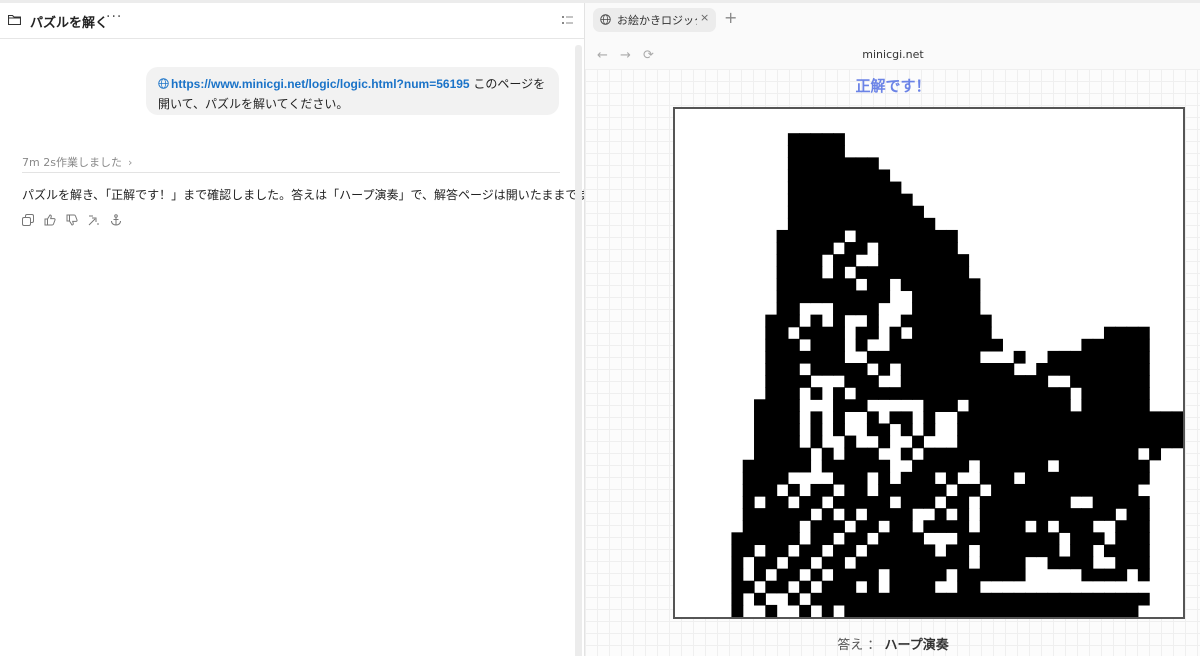  Describe the element at coordinates (892, 54) in the screenshot. I see `url-host: minicgi.net` at that location.